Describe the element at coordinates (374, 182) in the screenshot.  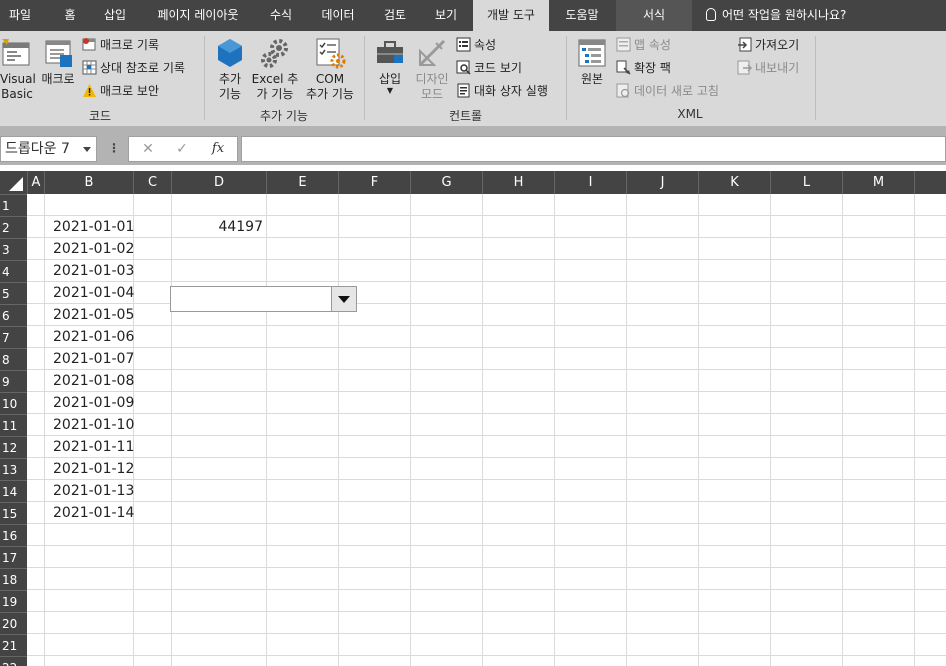
I see `column-header-F: F` at that location.